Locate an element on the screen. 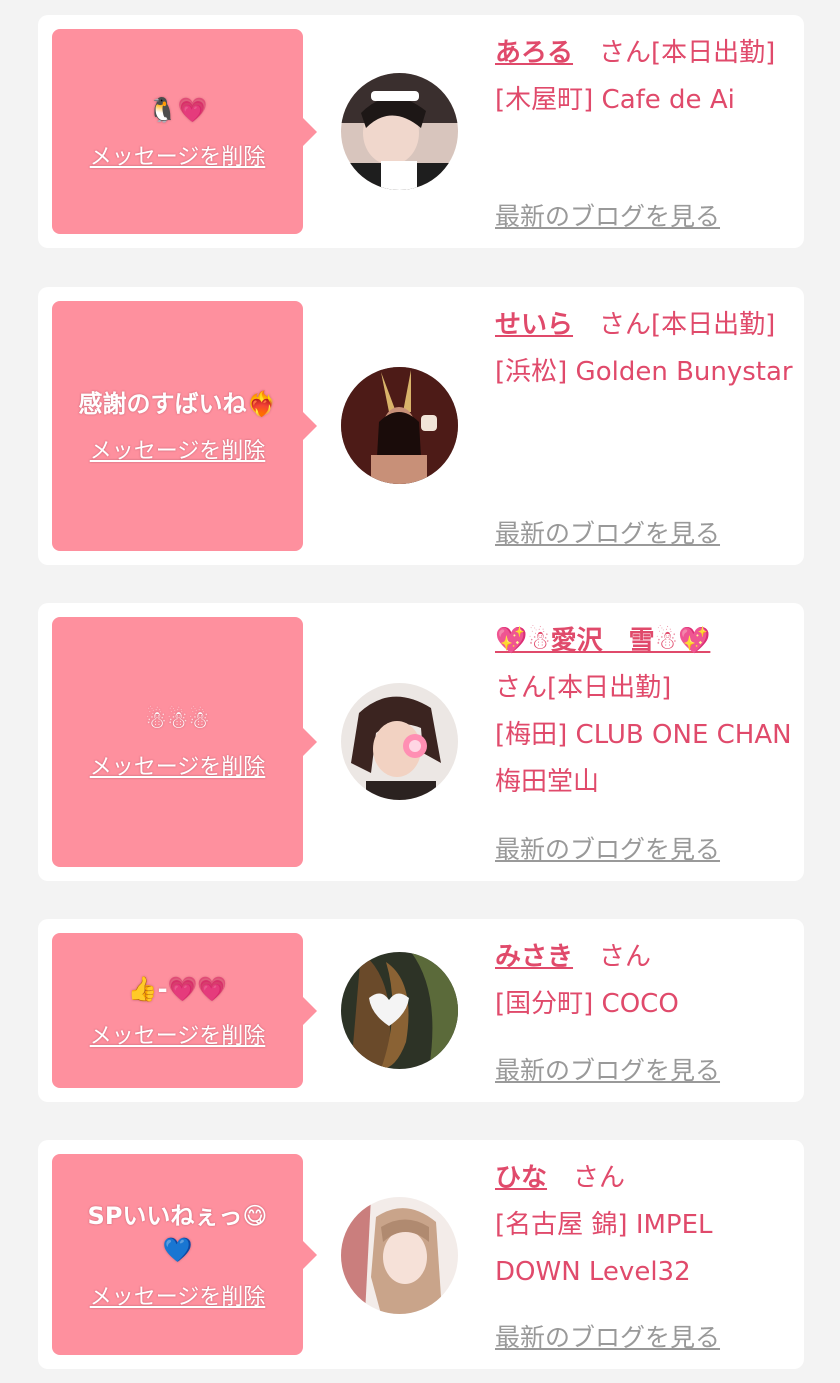 This screenshot has height=1383, width=840. message-bubble: SPいいねぇっ😋💙 メッセージを削除 is located at coordinates (184, 1254).